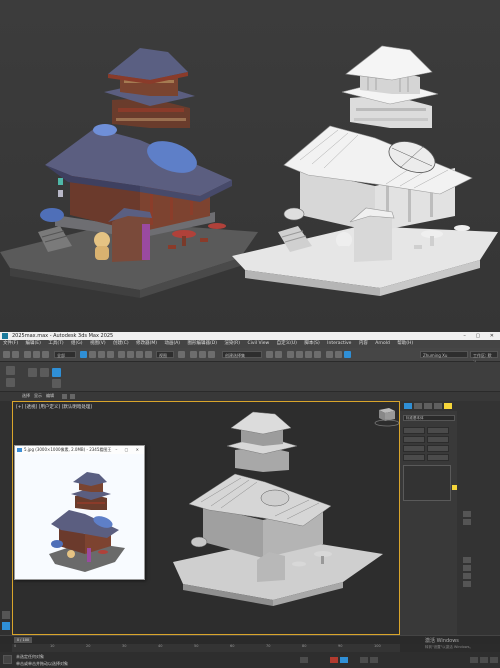 This screenshot has height=668, width=500. I want to click on ribbon-tab-select: 选择, so click(26, 396).